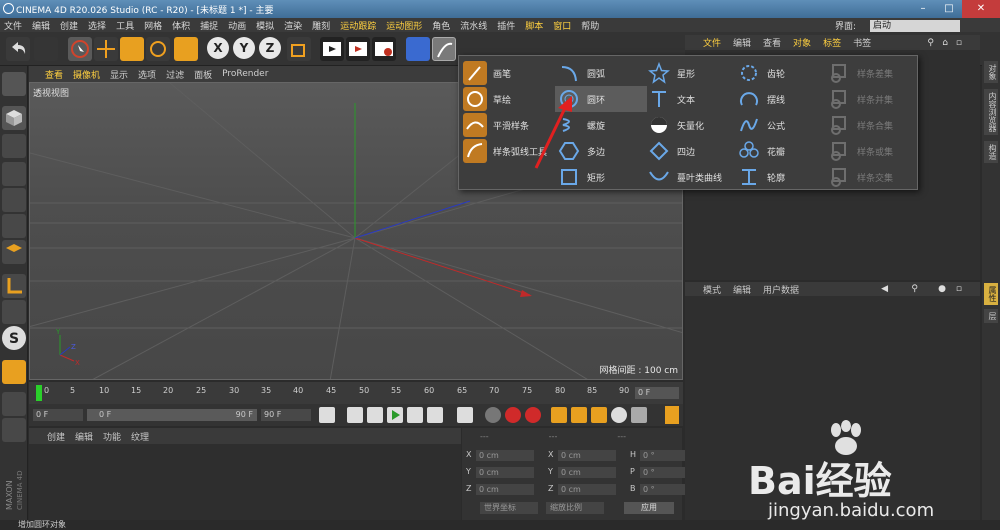 Image resolution: width=1000 pixels, height=530 pixels. What do you see at coordinates (147, 74) in the screenshot?
I see `viewport-menu-options: 选项` at bounding box center [147, 74].